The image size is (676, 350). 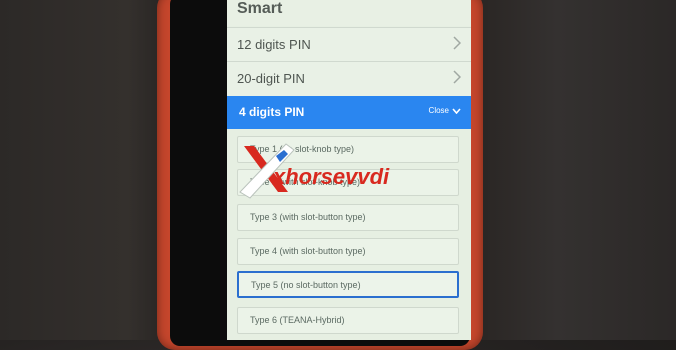 What do you see at coordinates (349, 13) in the screenshot?
I see `title-strip: Smart` at bounding box center [349, 13].